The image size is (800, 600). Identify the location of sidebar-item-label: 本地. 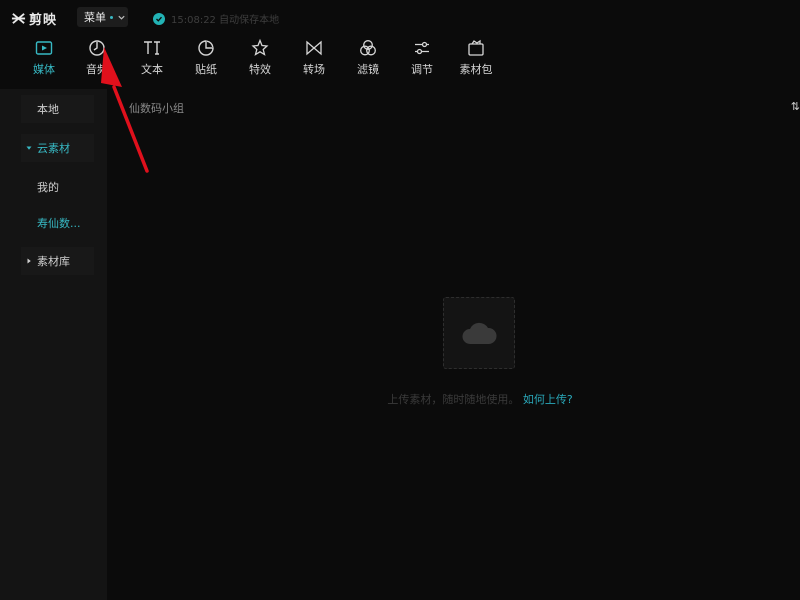
(48, 109).